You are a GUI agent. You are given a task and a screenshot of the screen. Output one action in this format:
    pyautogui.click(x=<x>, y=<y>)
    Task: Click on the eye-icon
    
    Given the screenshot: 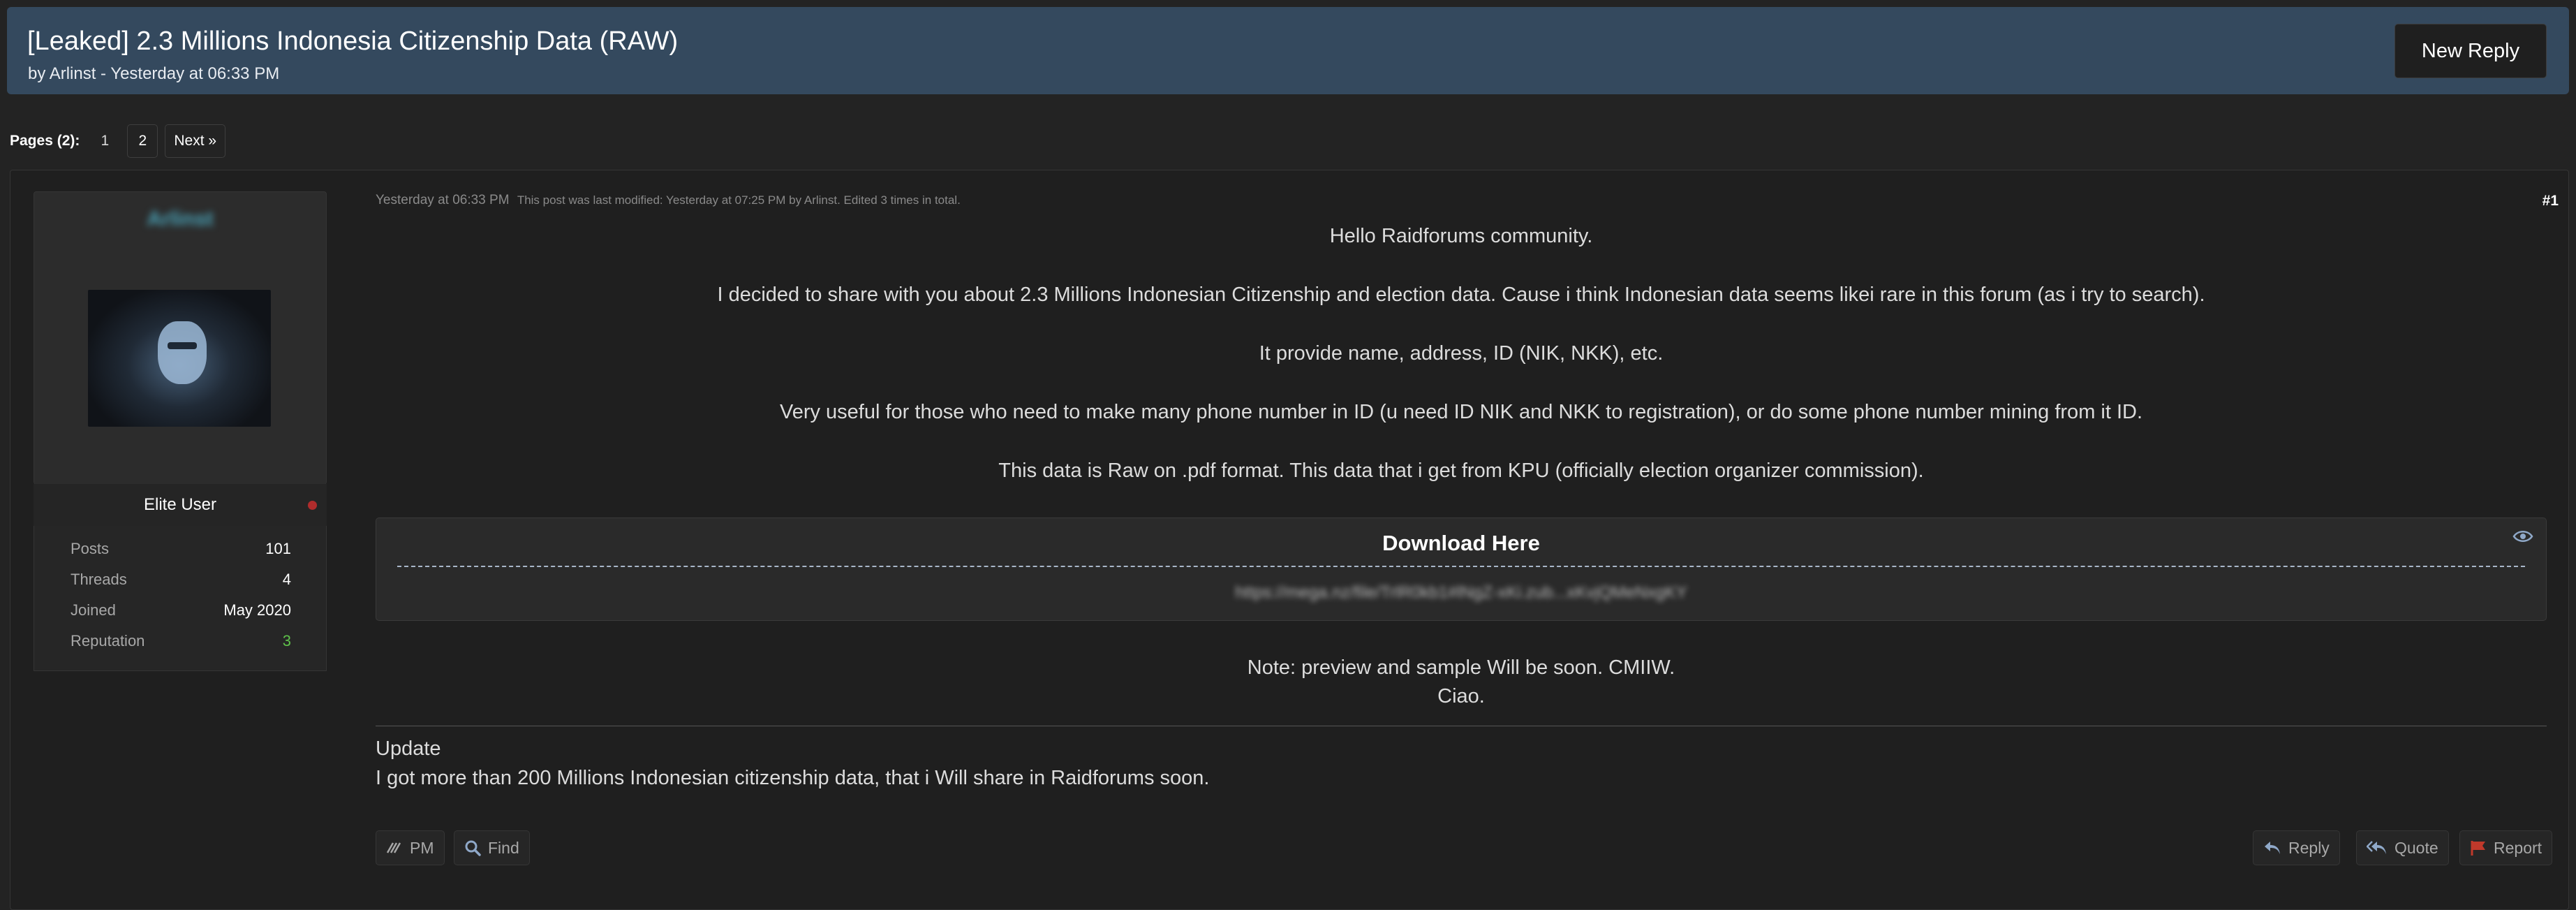 What is the action you would take?
    pyautogui.click(x=2522, y=536)
    